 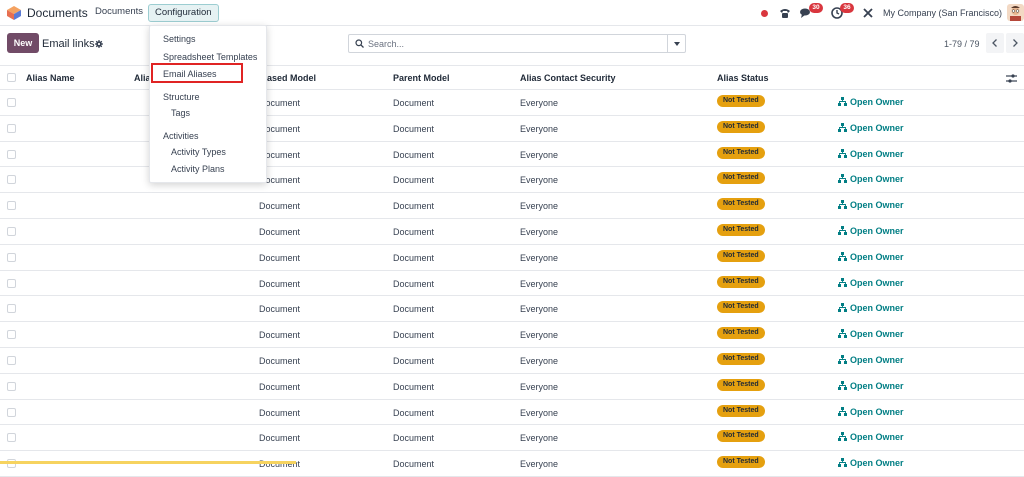 What do you see at coordinates (1011, 78) in the screenshot?
I see `optional-columns-icon` at bounding box center [1011, 78].